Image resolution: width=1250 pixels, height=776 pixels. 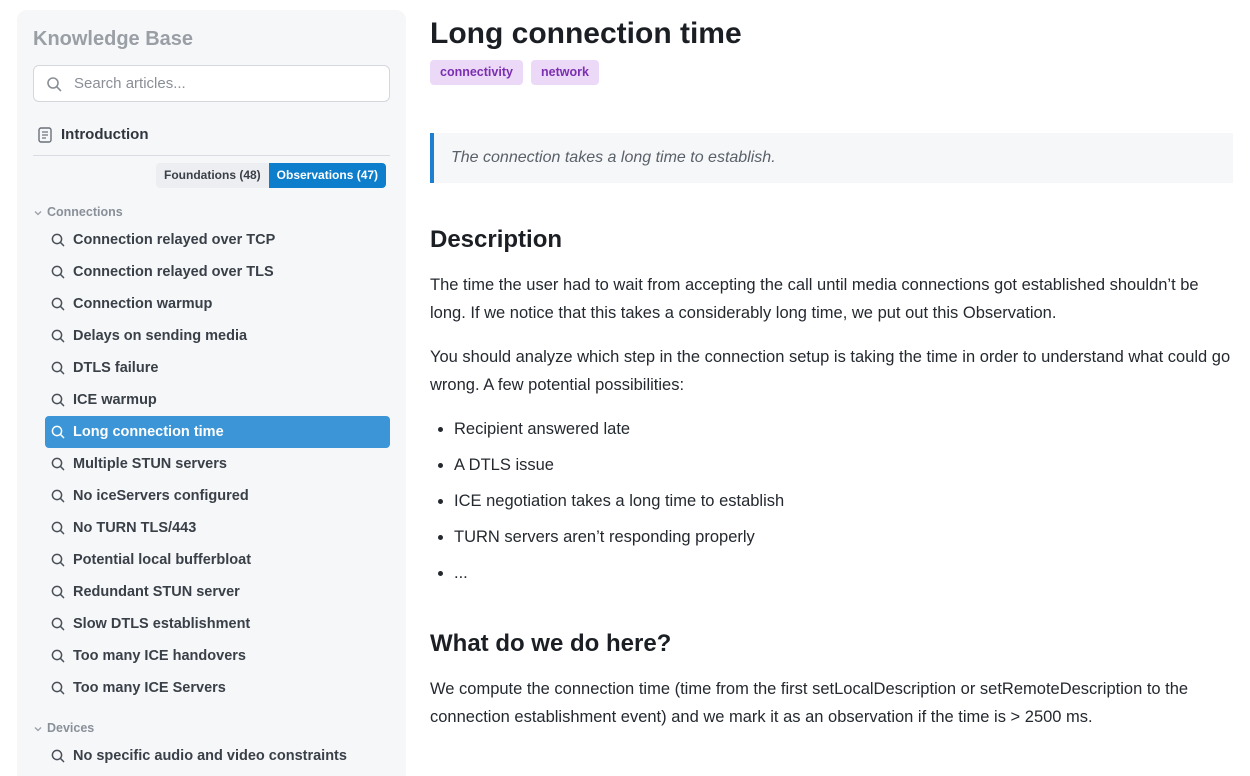 What do you see at coordinates (586, 33) in the screenshot?
I see `page-title: Long connection time` at bounding box center [586, 33].